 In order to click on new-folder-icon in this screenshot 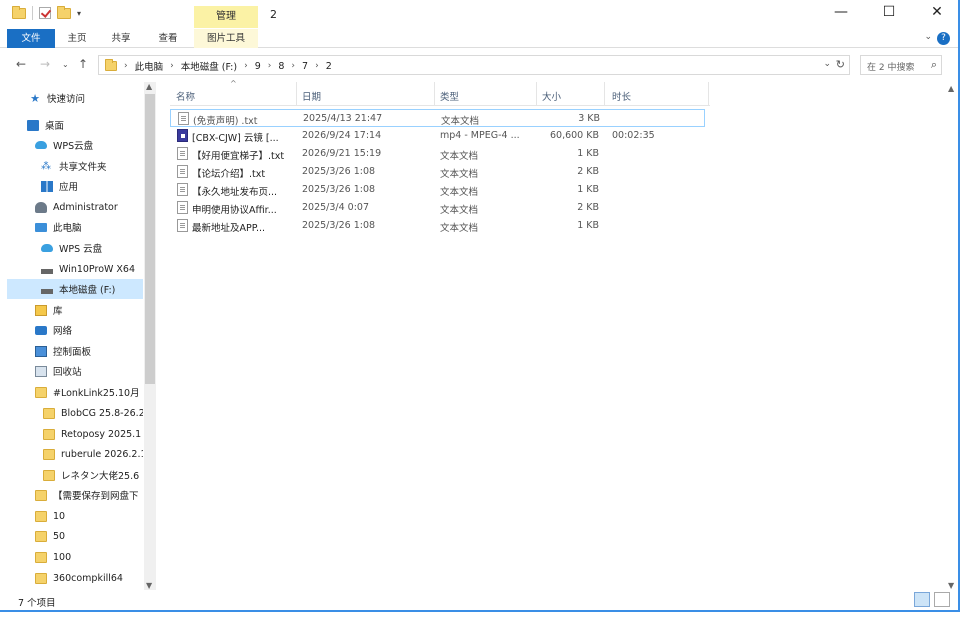, I will do `click(64, 12)`.